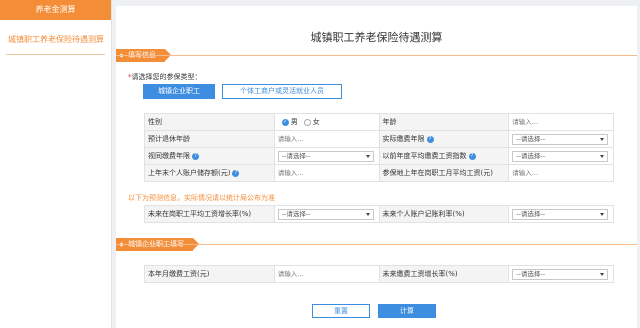 The height and width of the screenshot is (328, 640). I want to click on age-cell, so click(561, 122).